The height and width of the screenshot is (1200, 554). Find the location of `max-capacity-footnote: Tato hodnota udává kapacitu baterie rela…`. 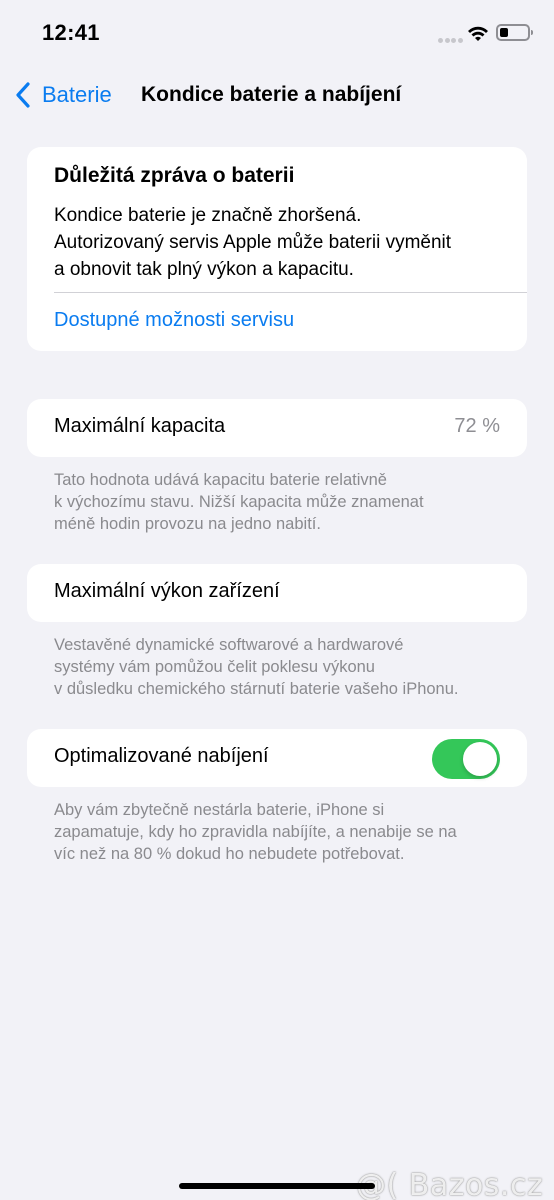

max-capacity-footnote: Tato hodnota udává kapacitu baterie rela… is located at coordinates (284, 502).